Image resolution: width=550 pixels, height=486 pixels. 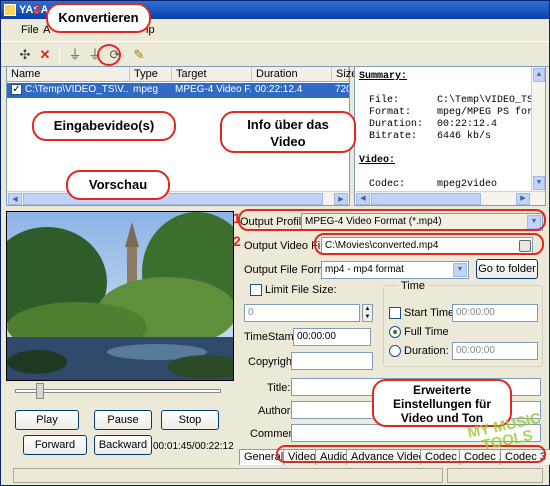 I want to click on row-size: 720, so click(x=342, y=89).